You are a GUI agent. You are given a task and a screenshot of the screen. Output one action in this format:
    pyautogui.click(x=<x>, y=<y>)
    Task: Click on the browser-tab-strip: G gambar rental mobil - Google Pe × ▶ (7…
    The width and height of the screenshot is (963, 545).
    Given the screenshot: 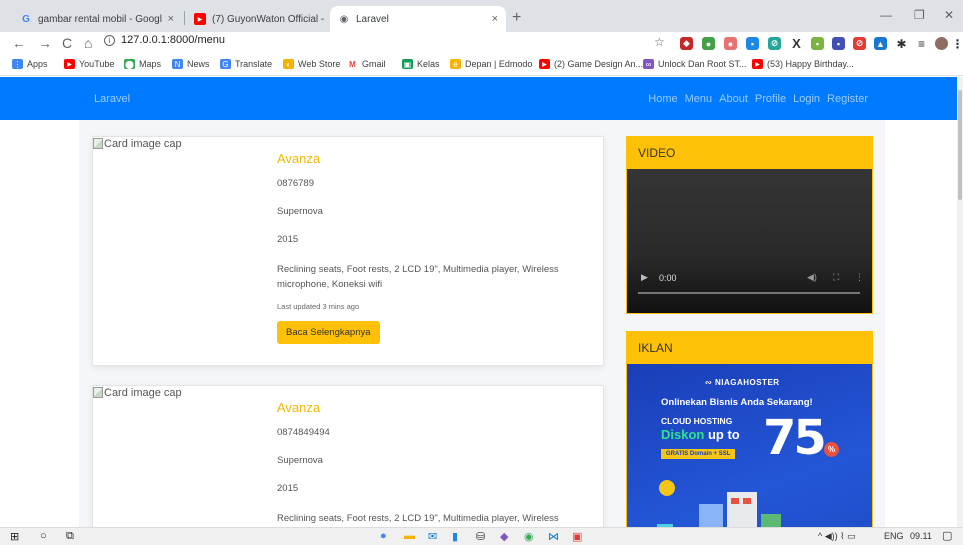 What is the action you would take?
    pyautogui.click(x=481, y=16)
    